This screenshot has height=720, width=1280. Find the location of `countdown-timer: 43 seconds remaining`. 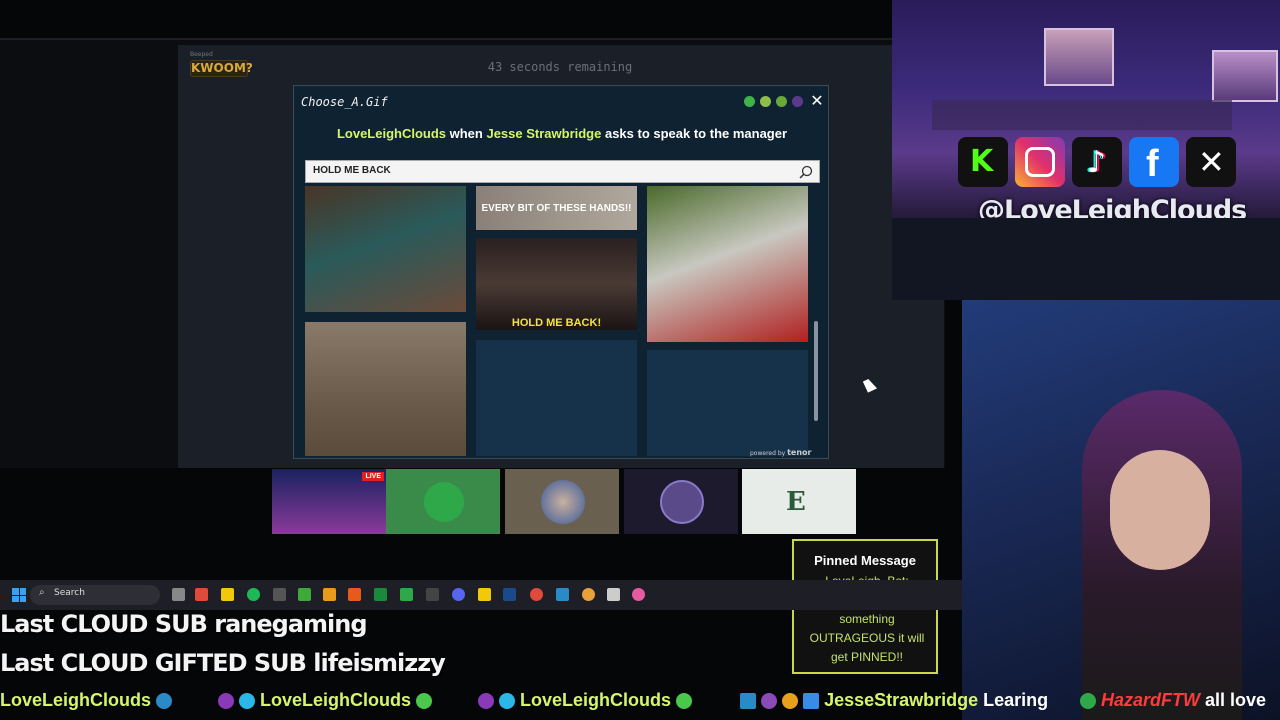

countdown-timer: 43 seconds remaining is located at coordinates (560, 67).